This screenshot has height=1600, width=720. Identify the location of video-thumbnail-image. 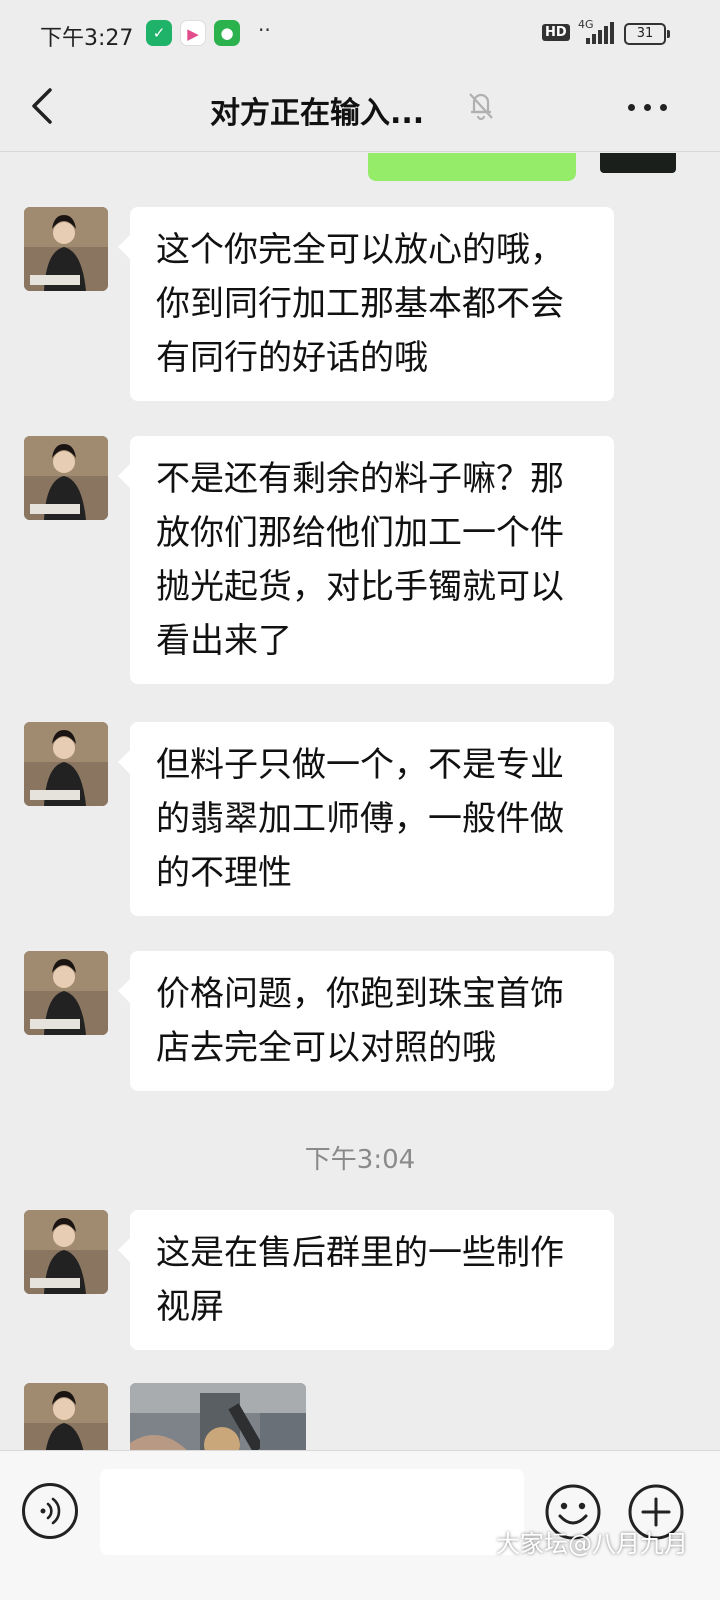
(218, 1416).